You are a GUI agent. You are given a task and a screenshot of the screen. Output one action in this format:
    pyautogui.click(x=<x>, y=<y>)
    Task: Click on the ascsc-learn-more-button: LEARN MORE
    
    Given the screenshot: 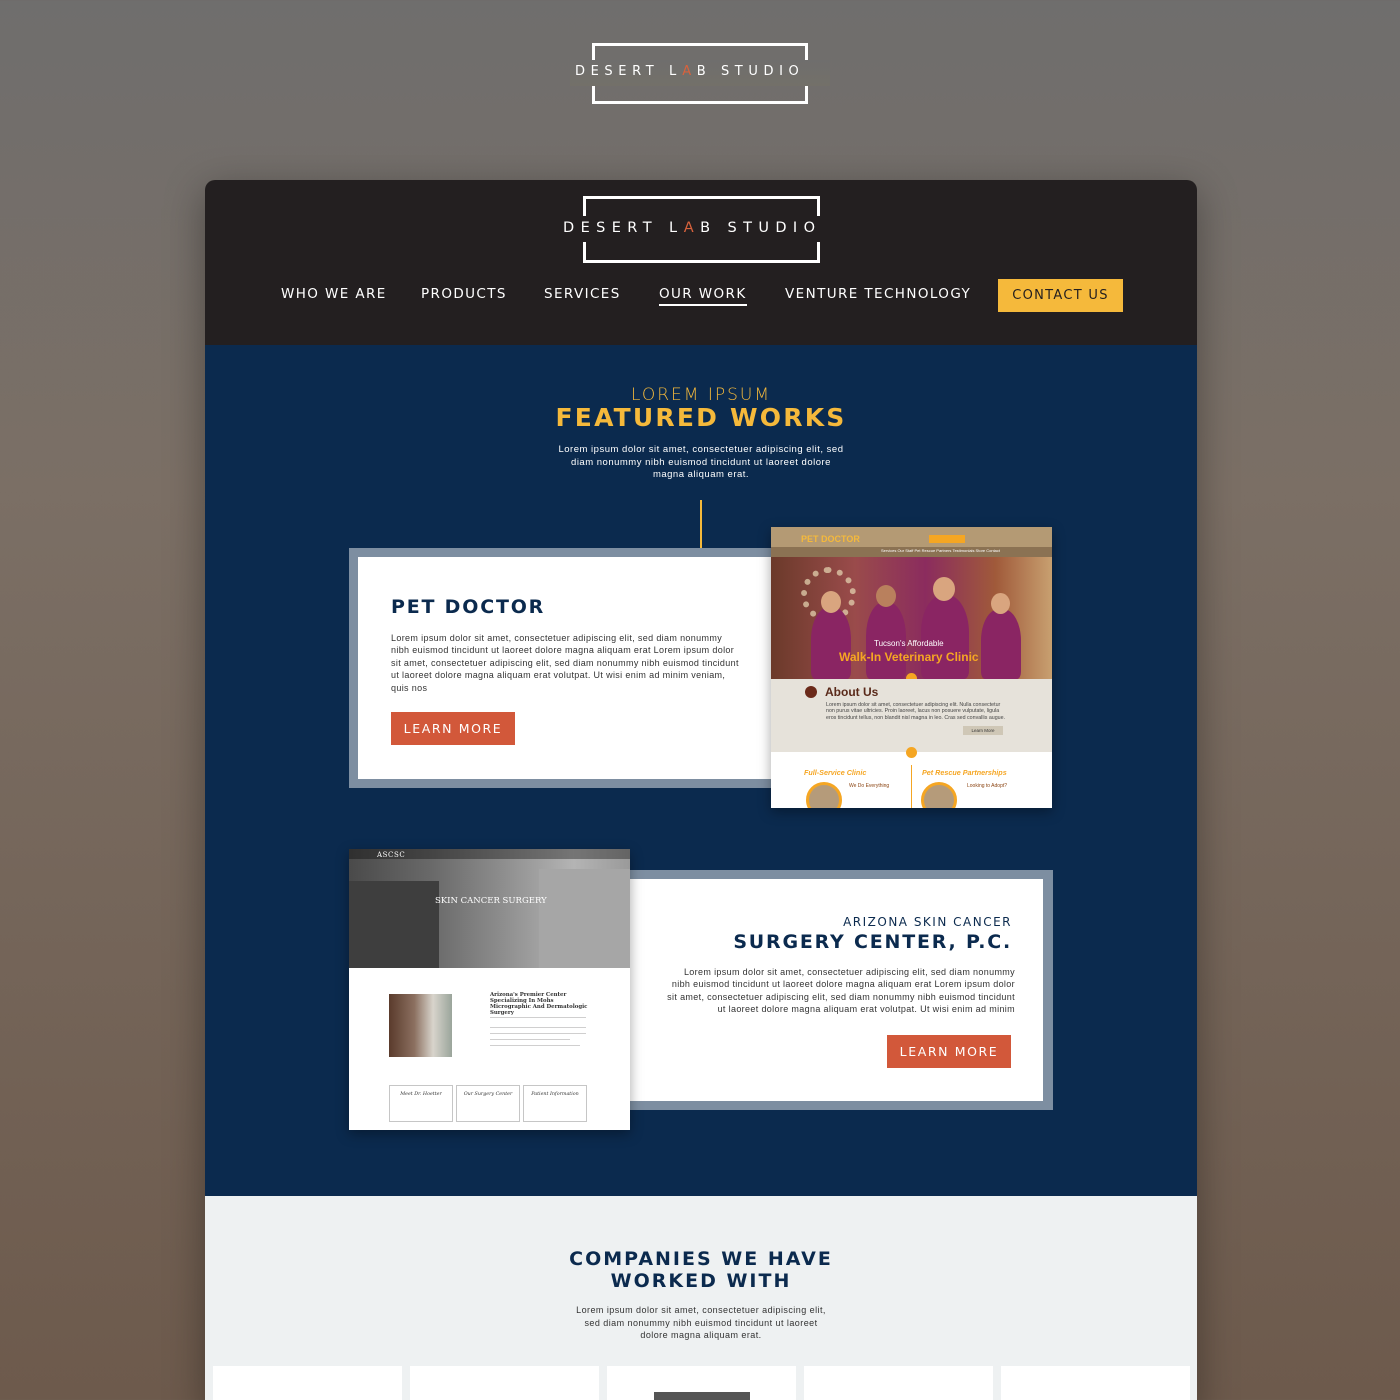 What is the action you would take?
    pyautogui.click(x=949, y=1051)
    